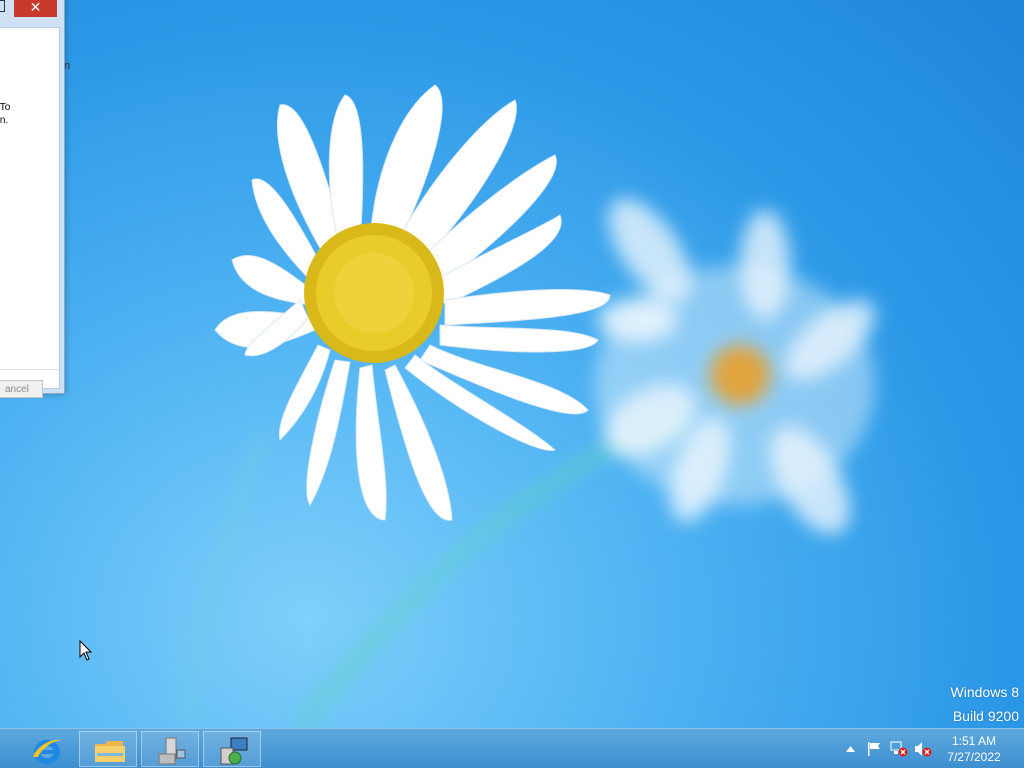  I want to click on dialog-window: ✕ ancel y ied. To again., so click(32, 199).